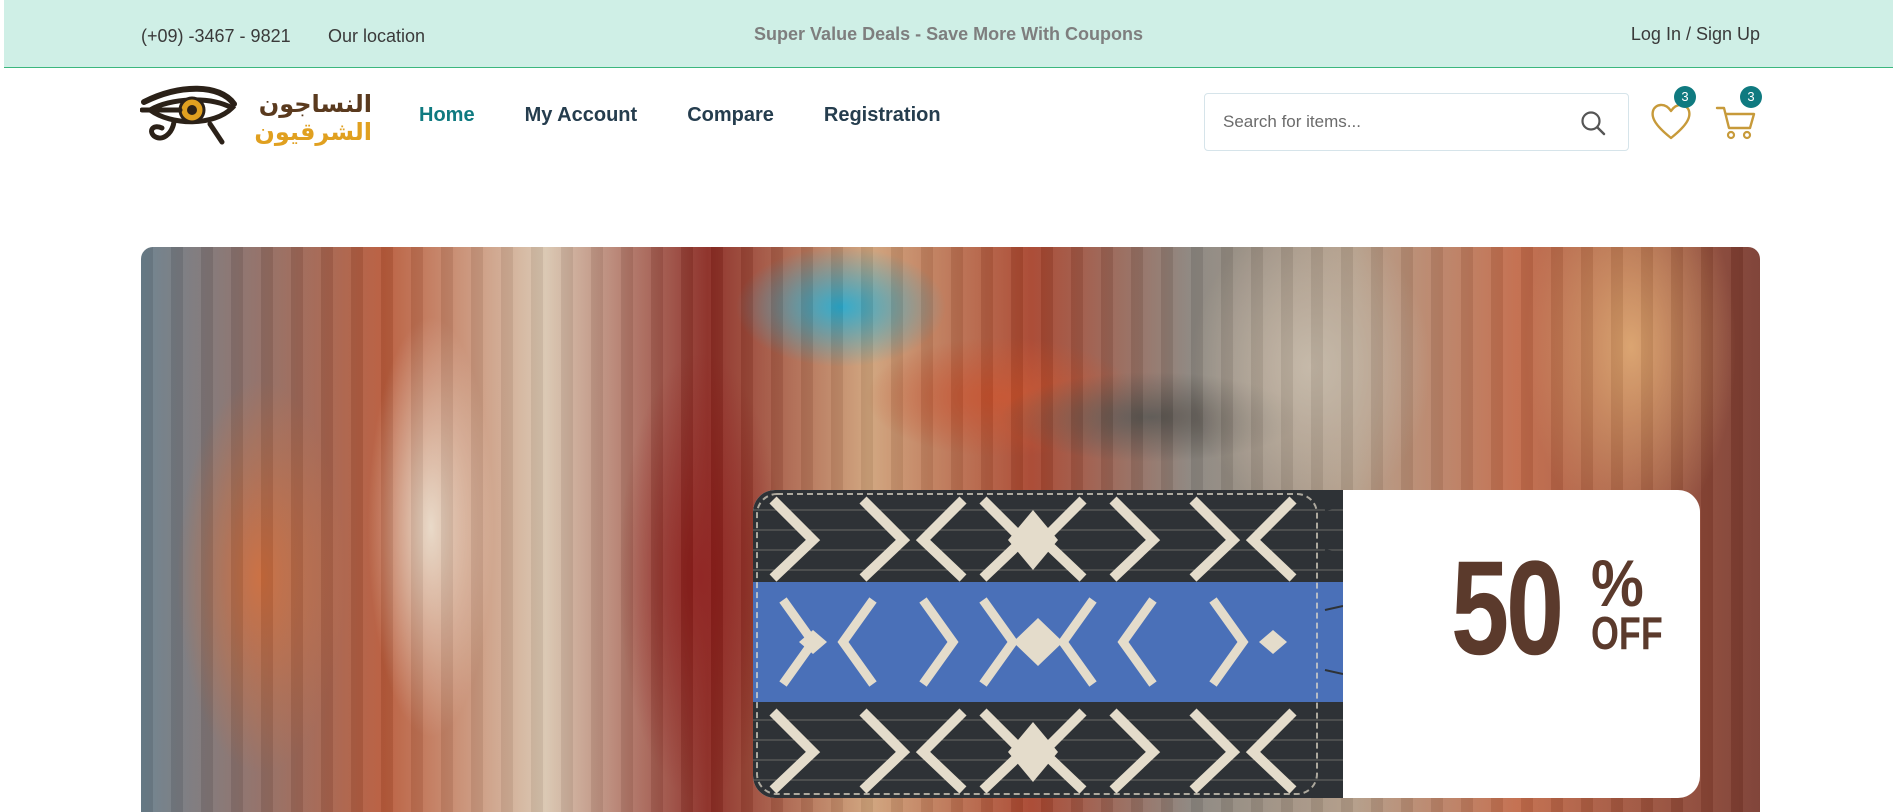 This screenshot has width=1893, height=812. I want to click on nav-registration: Registration, so click(882, 115).